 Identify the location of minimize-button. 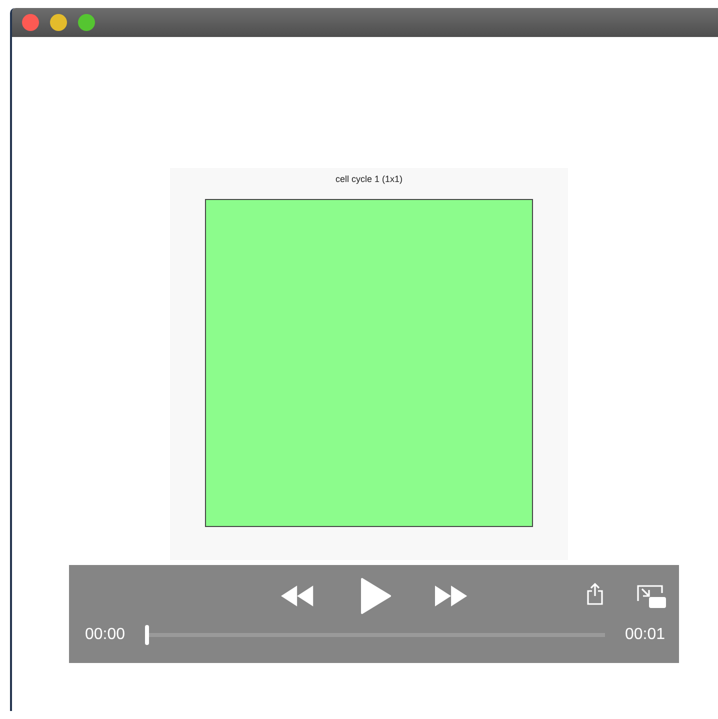
(58, 22).